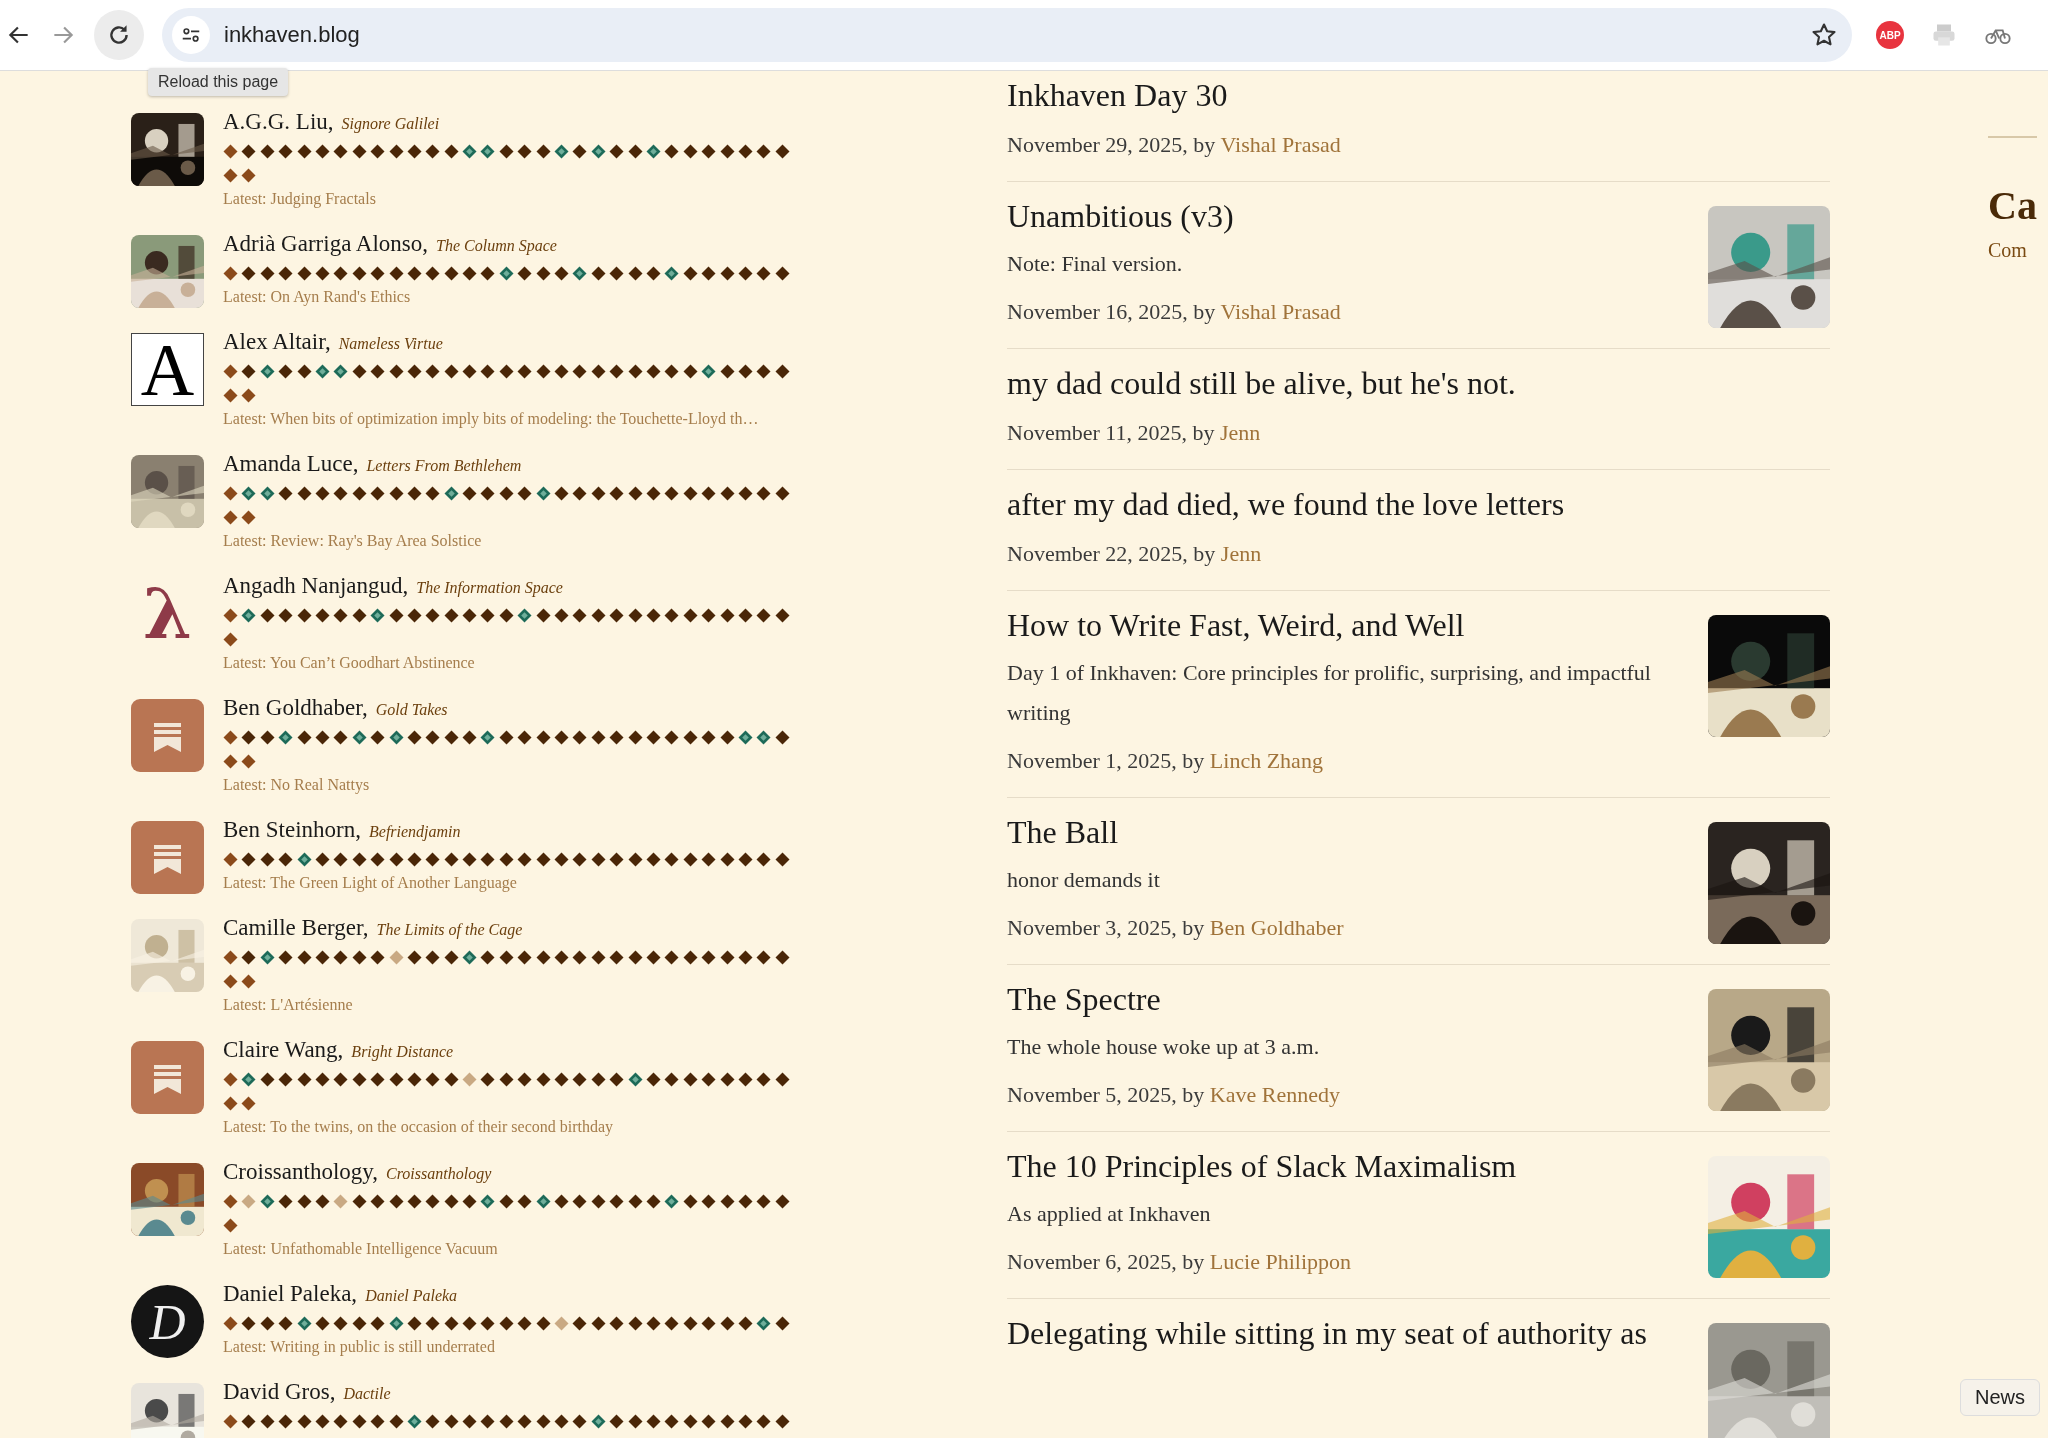  I want to click on sidebar-heading: Ca, so click(2012, 182).